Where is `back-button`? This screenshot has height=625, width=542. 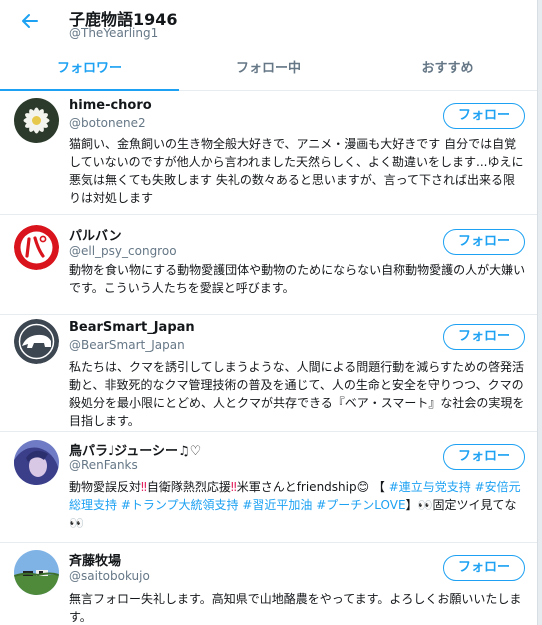
back-button is located at coordinates (30, 21).